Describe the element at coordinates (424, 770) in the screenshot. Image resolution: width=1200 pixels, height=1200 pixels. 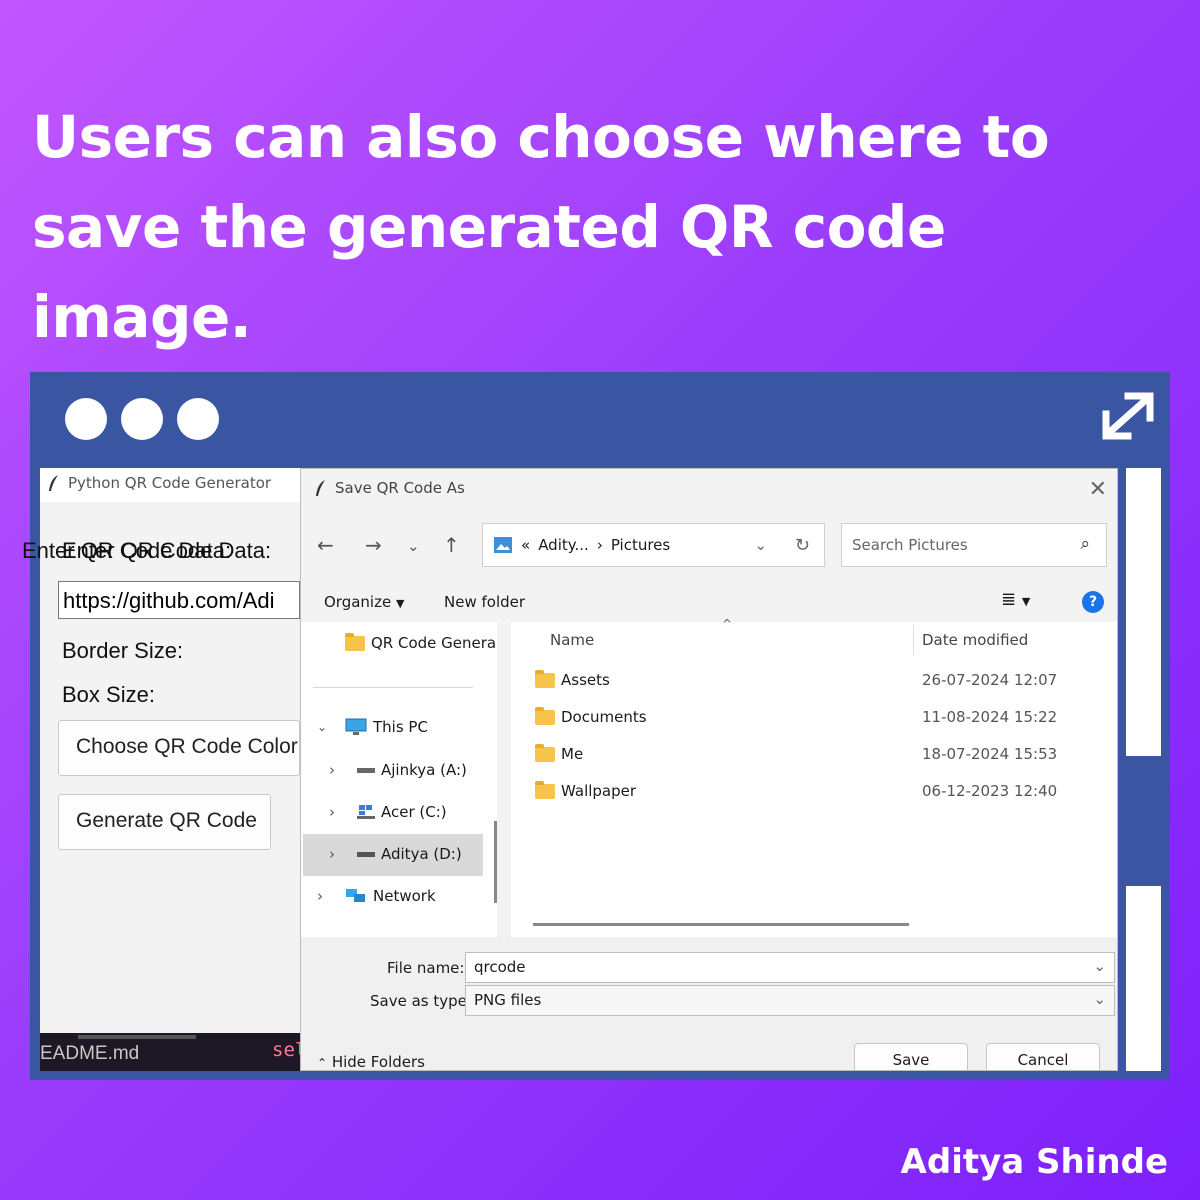
I see `nav-item-label: Ajinkya (A:)` at that location.